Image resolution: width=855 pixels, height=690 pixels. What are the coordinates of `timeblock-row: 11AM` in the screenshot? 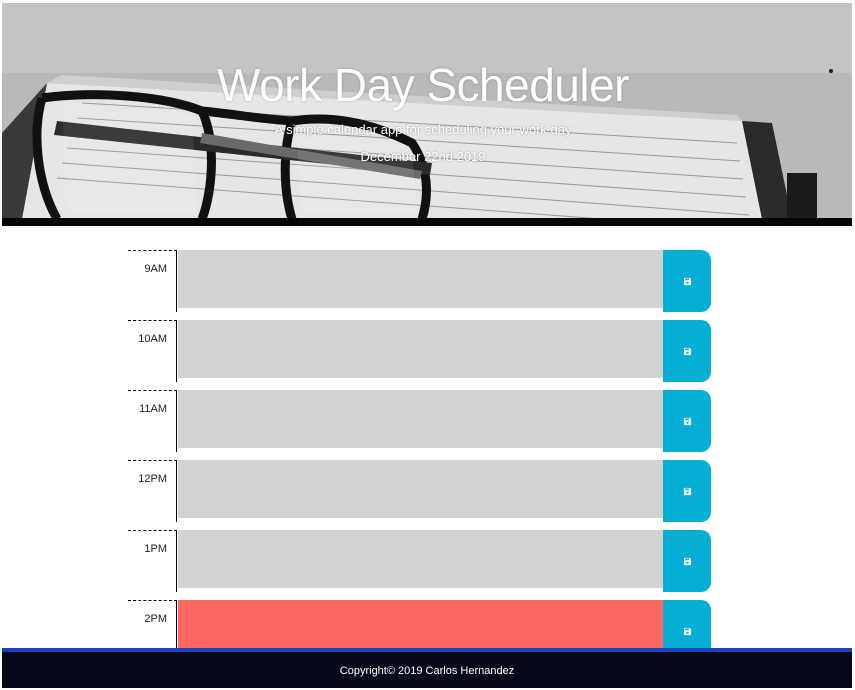 It's located at (420, 421).